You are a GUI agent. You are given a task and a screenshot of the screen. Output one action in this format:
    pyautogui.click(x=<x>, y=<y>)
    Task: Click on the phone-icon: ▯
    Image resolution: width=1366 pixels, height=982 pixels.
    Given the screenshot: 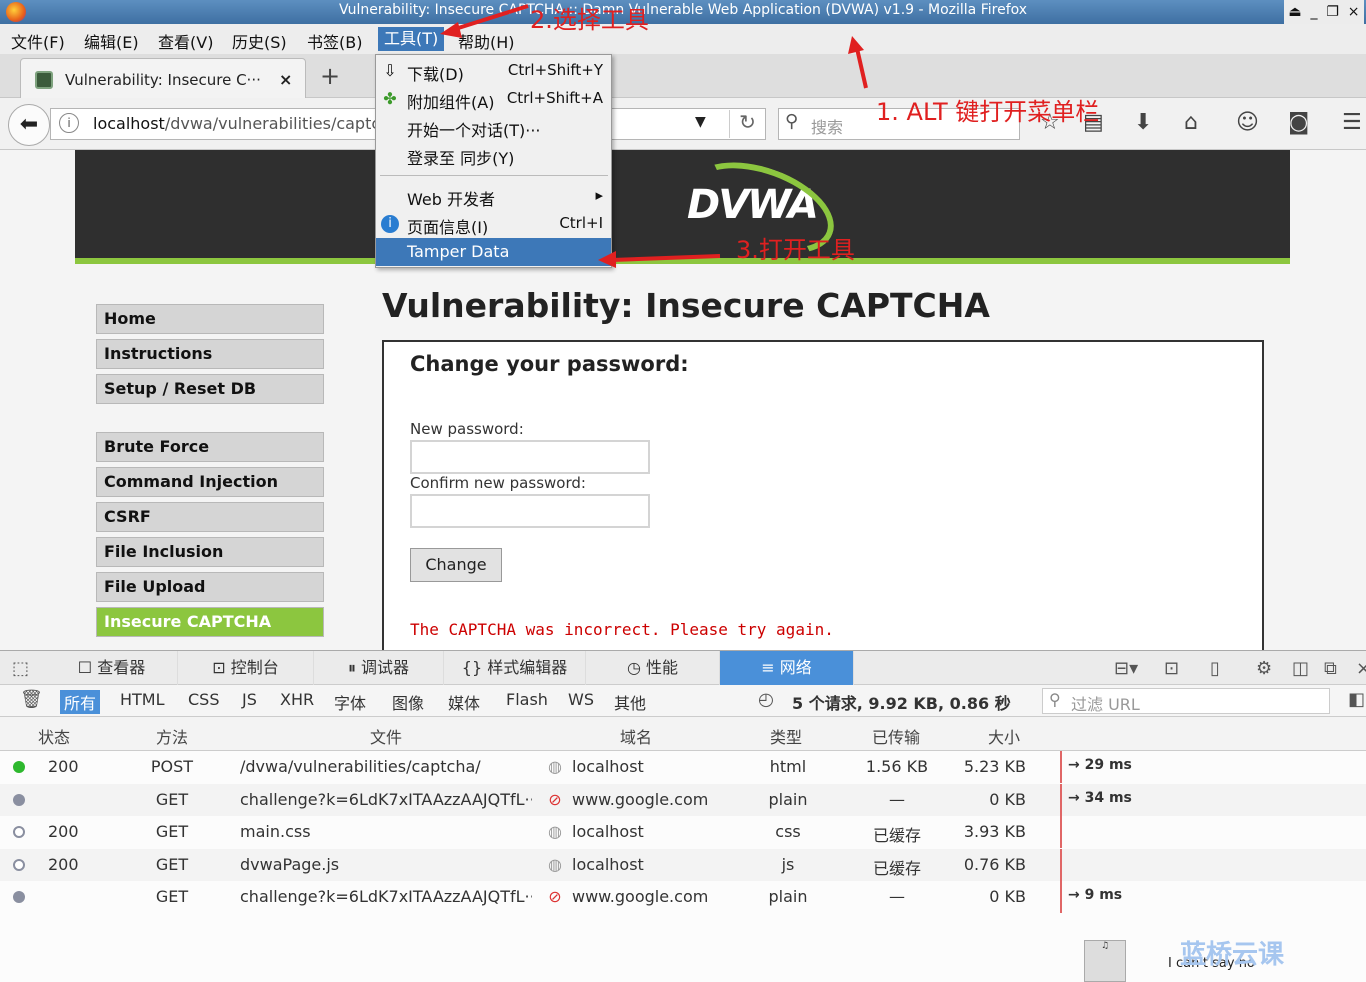 What is the action you would take?
    pyautogui.click(x=1215, y=668)
    